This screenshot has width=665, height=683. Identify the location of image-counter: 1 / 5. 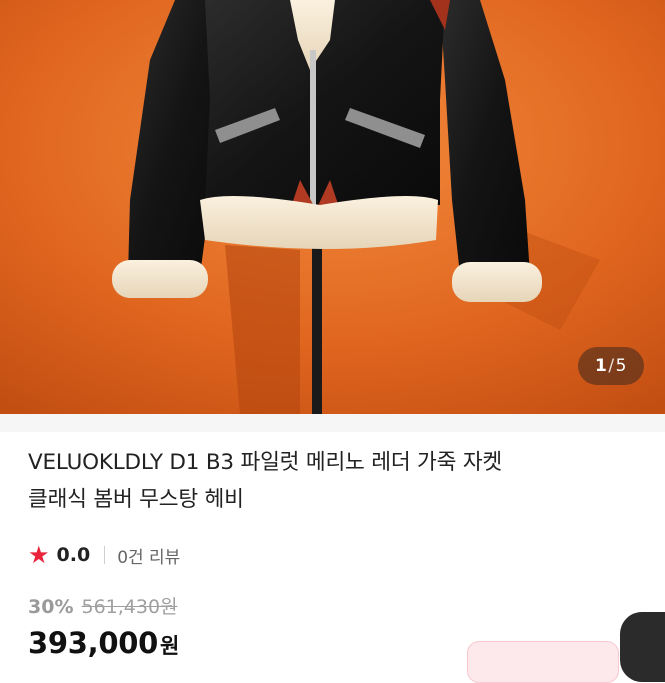
(611, 366).